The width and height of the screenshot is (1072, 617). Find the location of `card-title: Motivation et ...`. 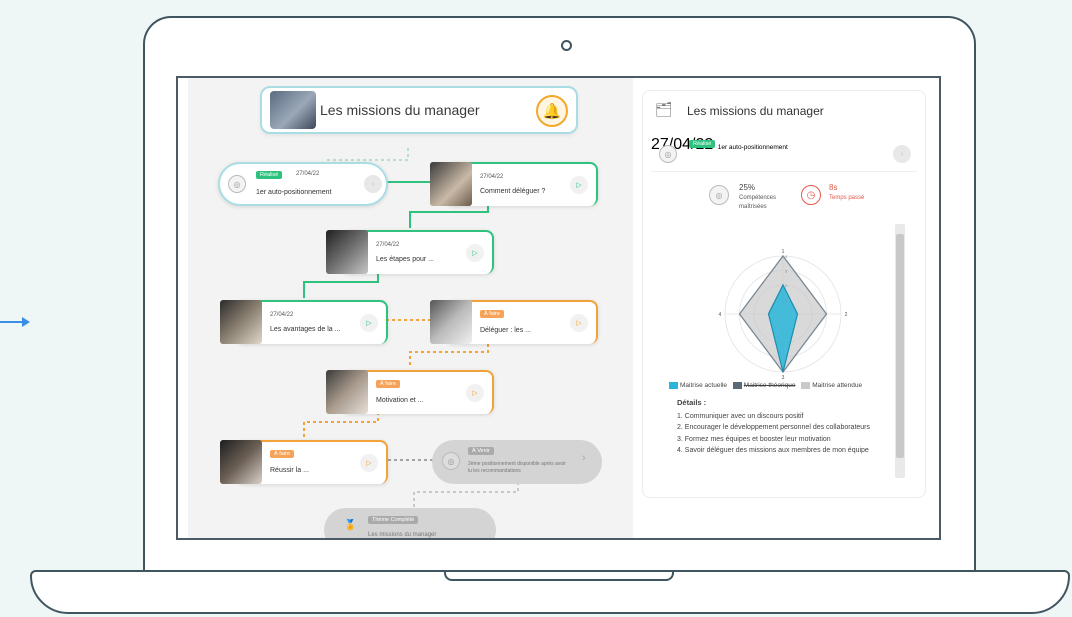

card-title: Motivation et ... is located at coordinates (400, 400).